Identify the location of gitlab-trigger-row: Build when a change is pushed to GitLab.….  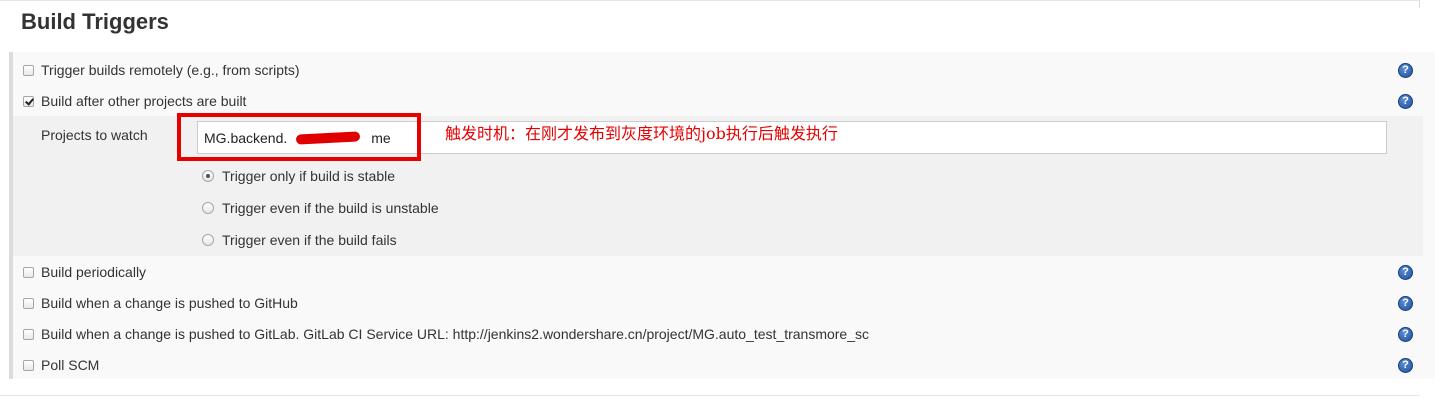
(446, 334).